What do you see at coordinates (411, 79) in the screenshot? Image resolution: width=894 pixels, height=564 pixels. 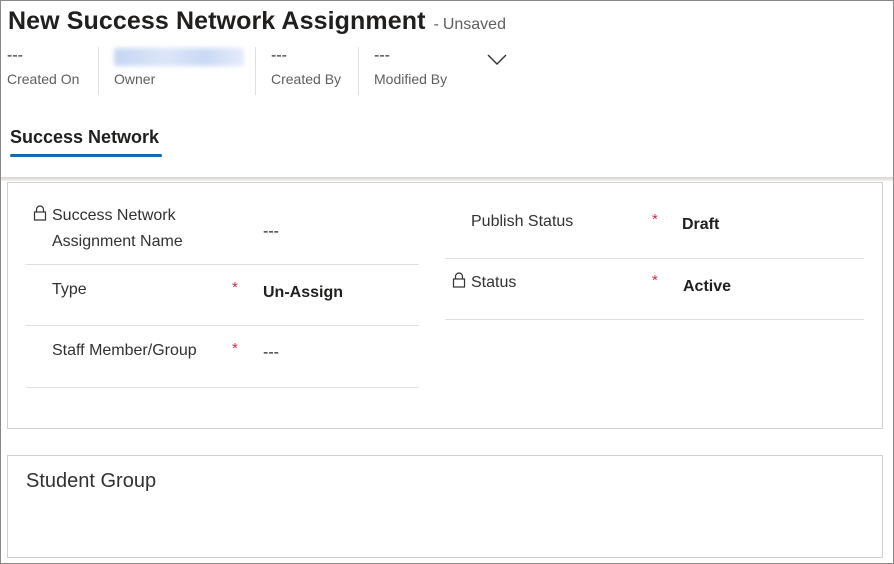 I see `modified-by-label: Modified By` at bounding box center [411, 79].